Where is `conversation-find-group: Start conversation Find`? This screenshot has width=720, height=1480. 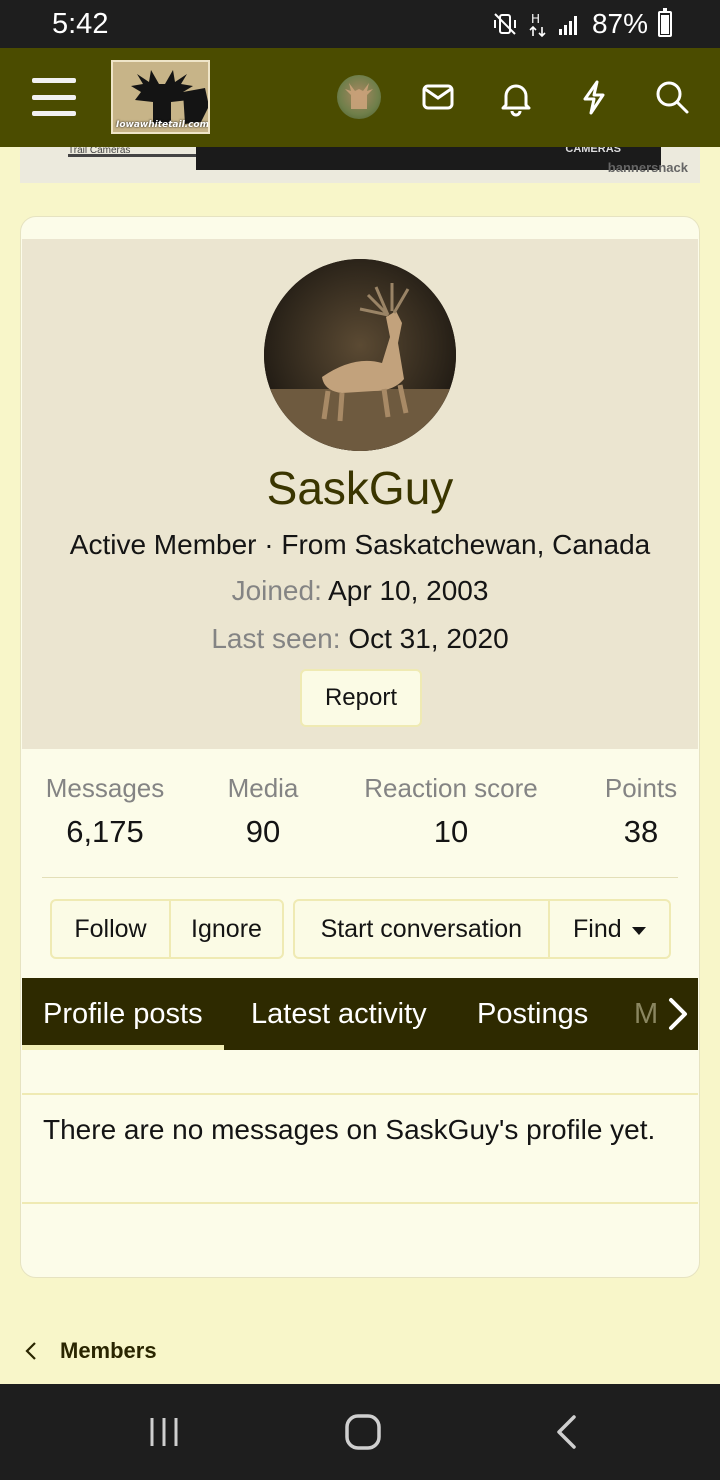
conversation-find-group: Start conversation Find is located at coordinates (482, 929).